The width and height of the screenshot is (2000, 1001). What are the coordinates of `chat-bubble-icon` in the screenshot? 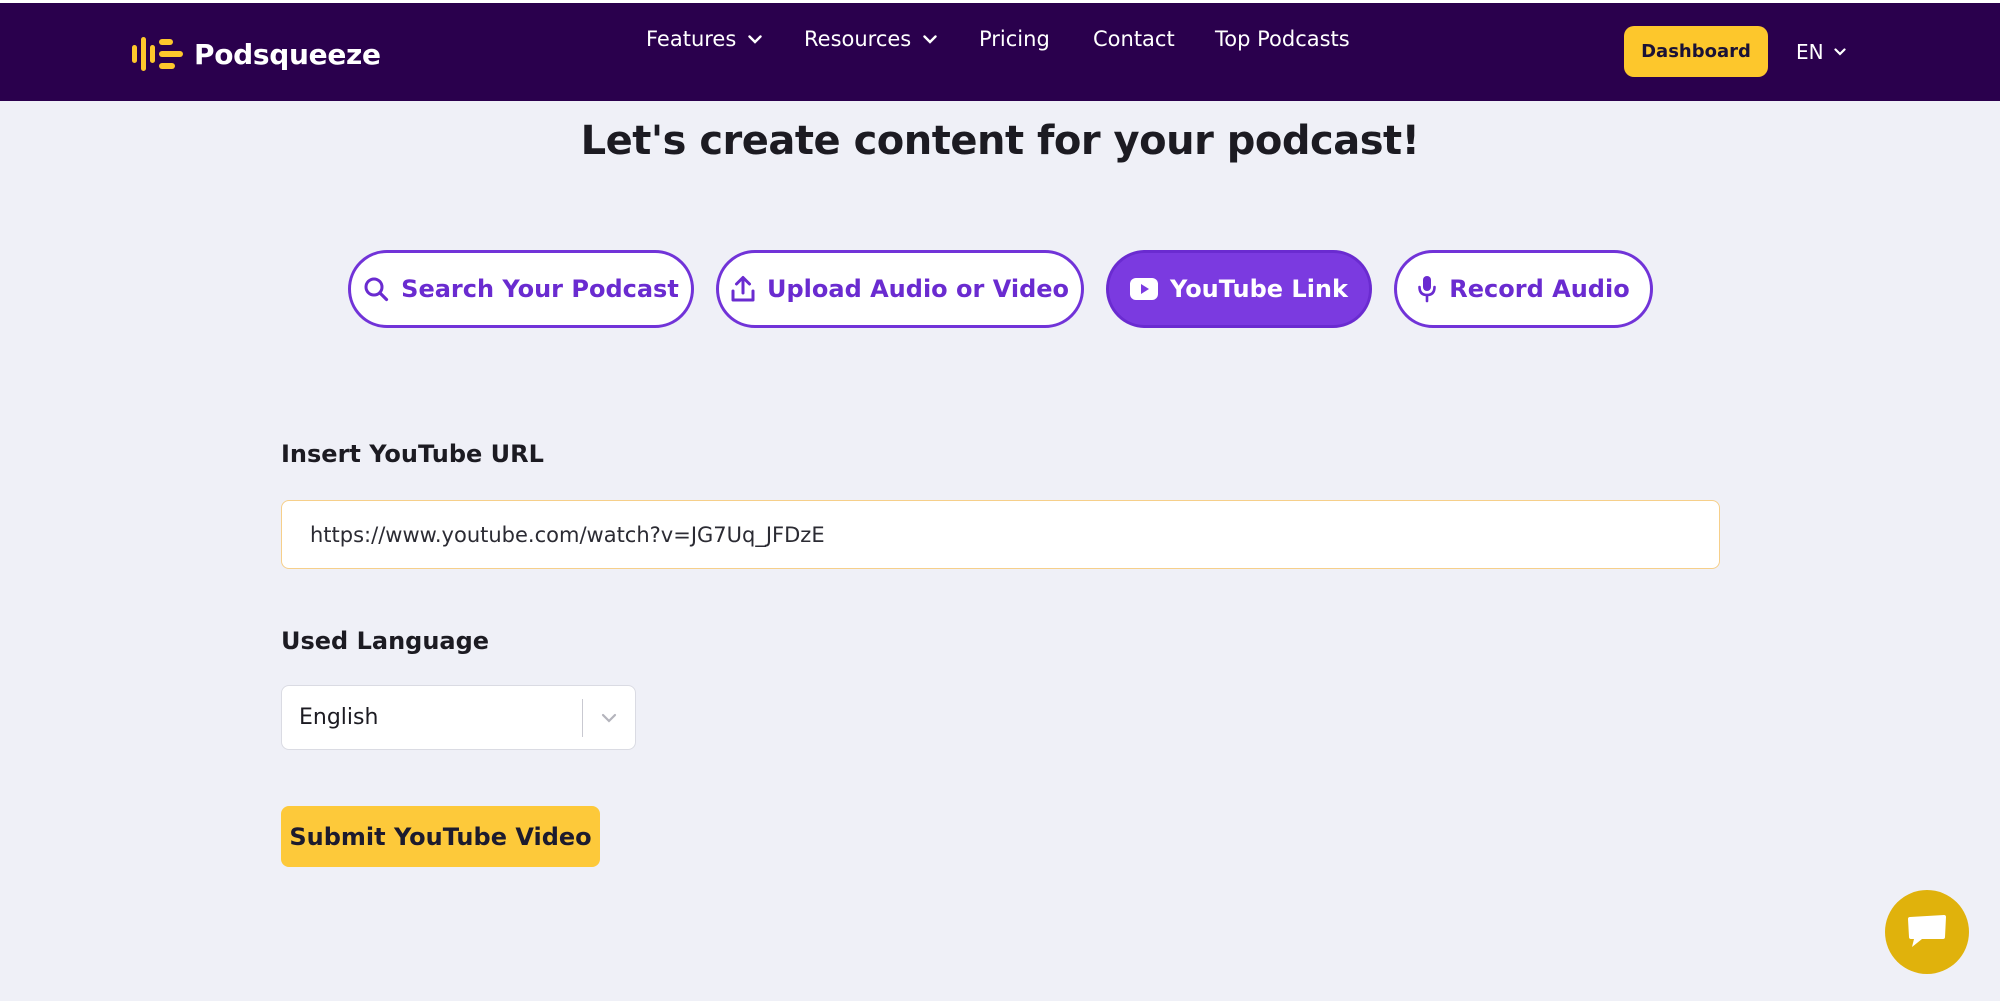 It's located at (1927, 931).